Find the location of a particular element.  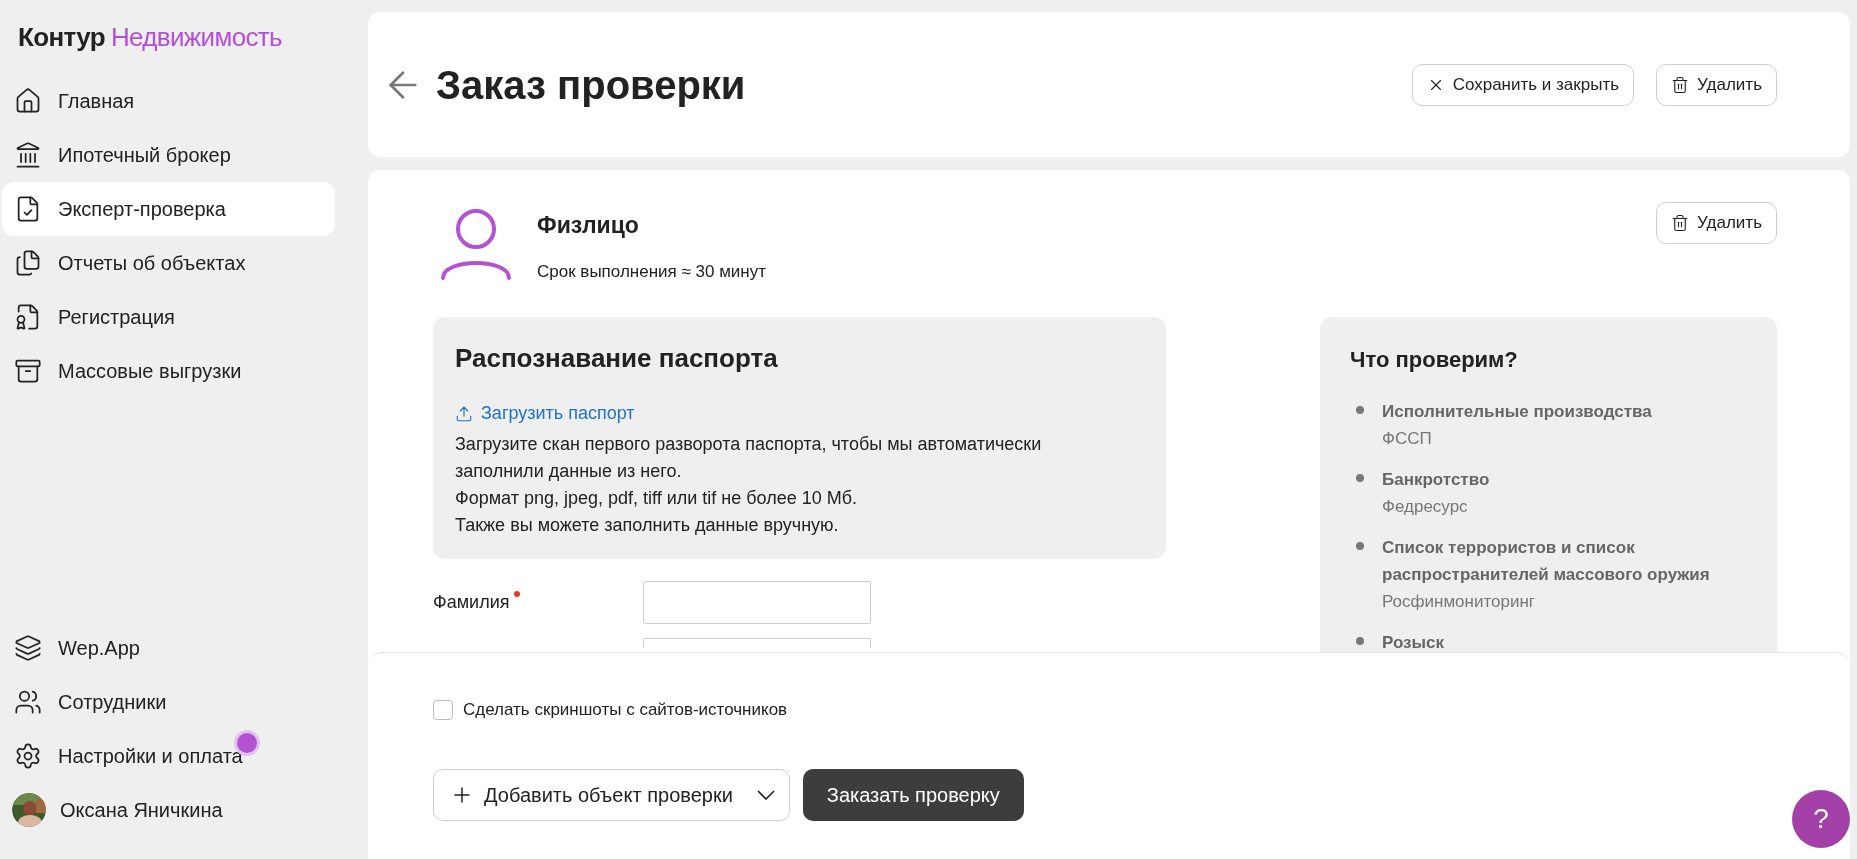

person-icon is located at coordinates (476, 244).